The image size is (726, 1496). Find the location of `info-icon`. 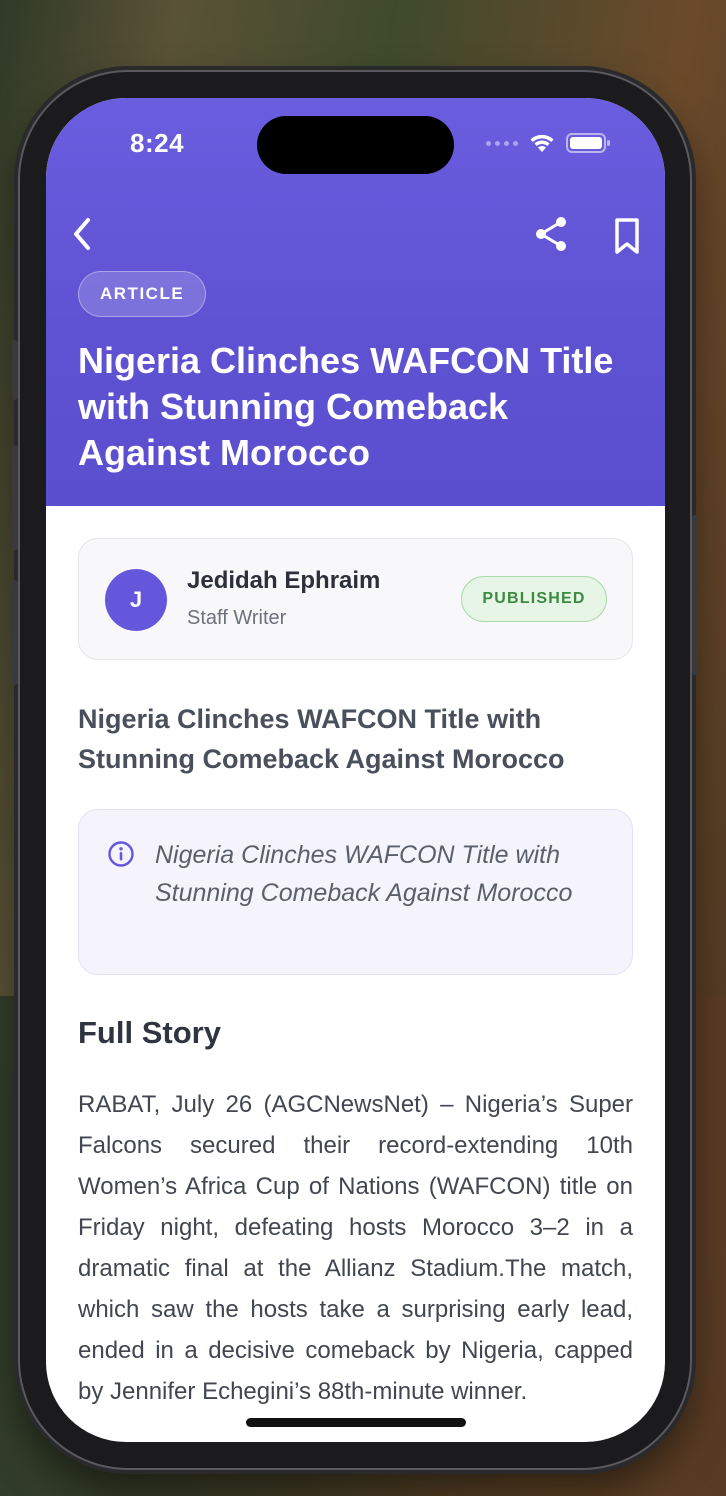

info-icon is located at coordinates (121, 854).